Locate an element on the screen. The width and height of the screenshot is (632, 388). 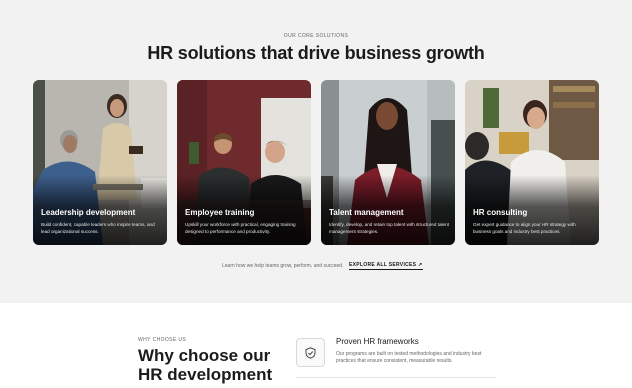
card-title: Leadership development is located at coordinates (88, 212).